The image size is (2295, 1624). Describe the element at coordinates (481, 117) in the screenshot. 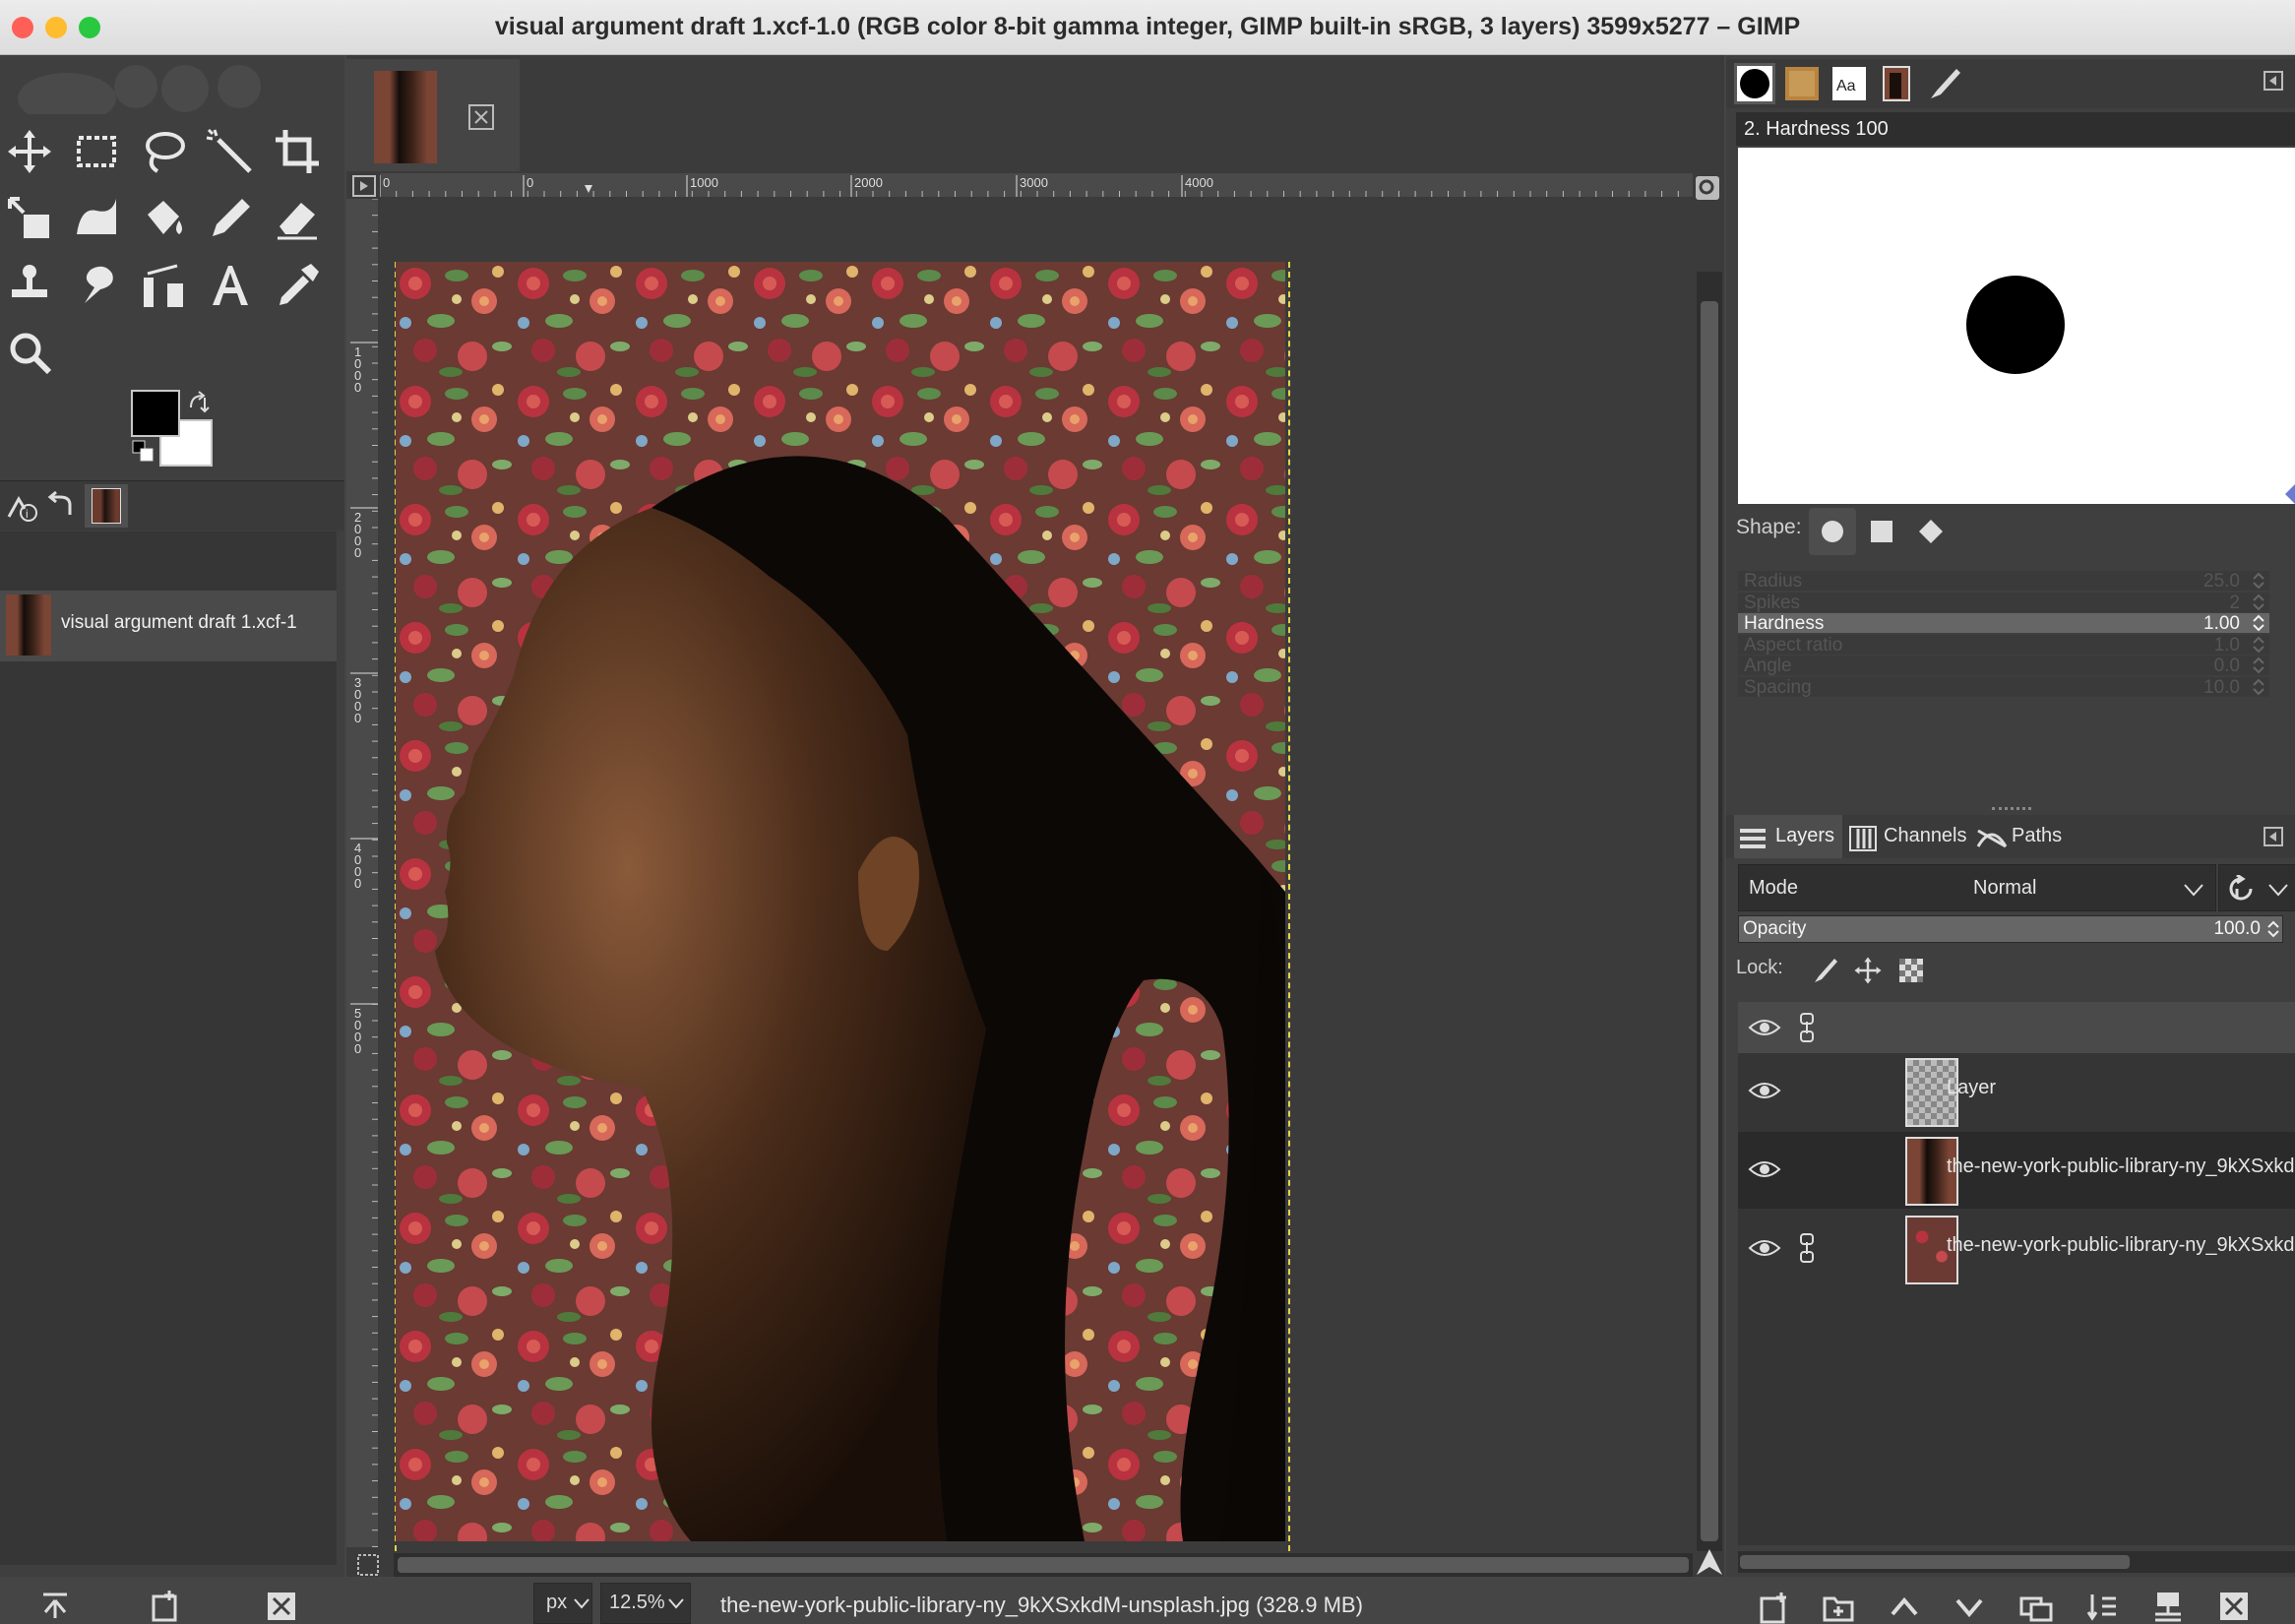

I see `close-tab-icon` at that location.